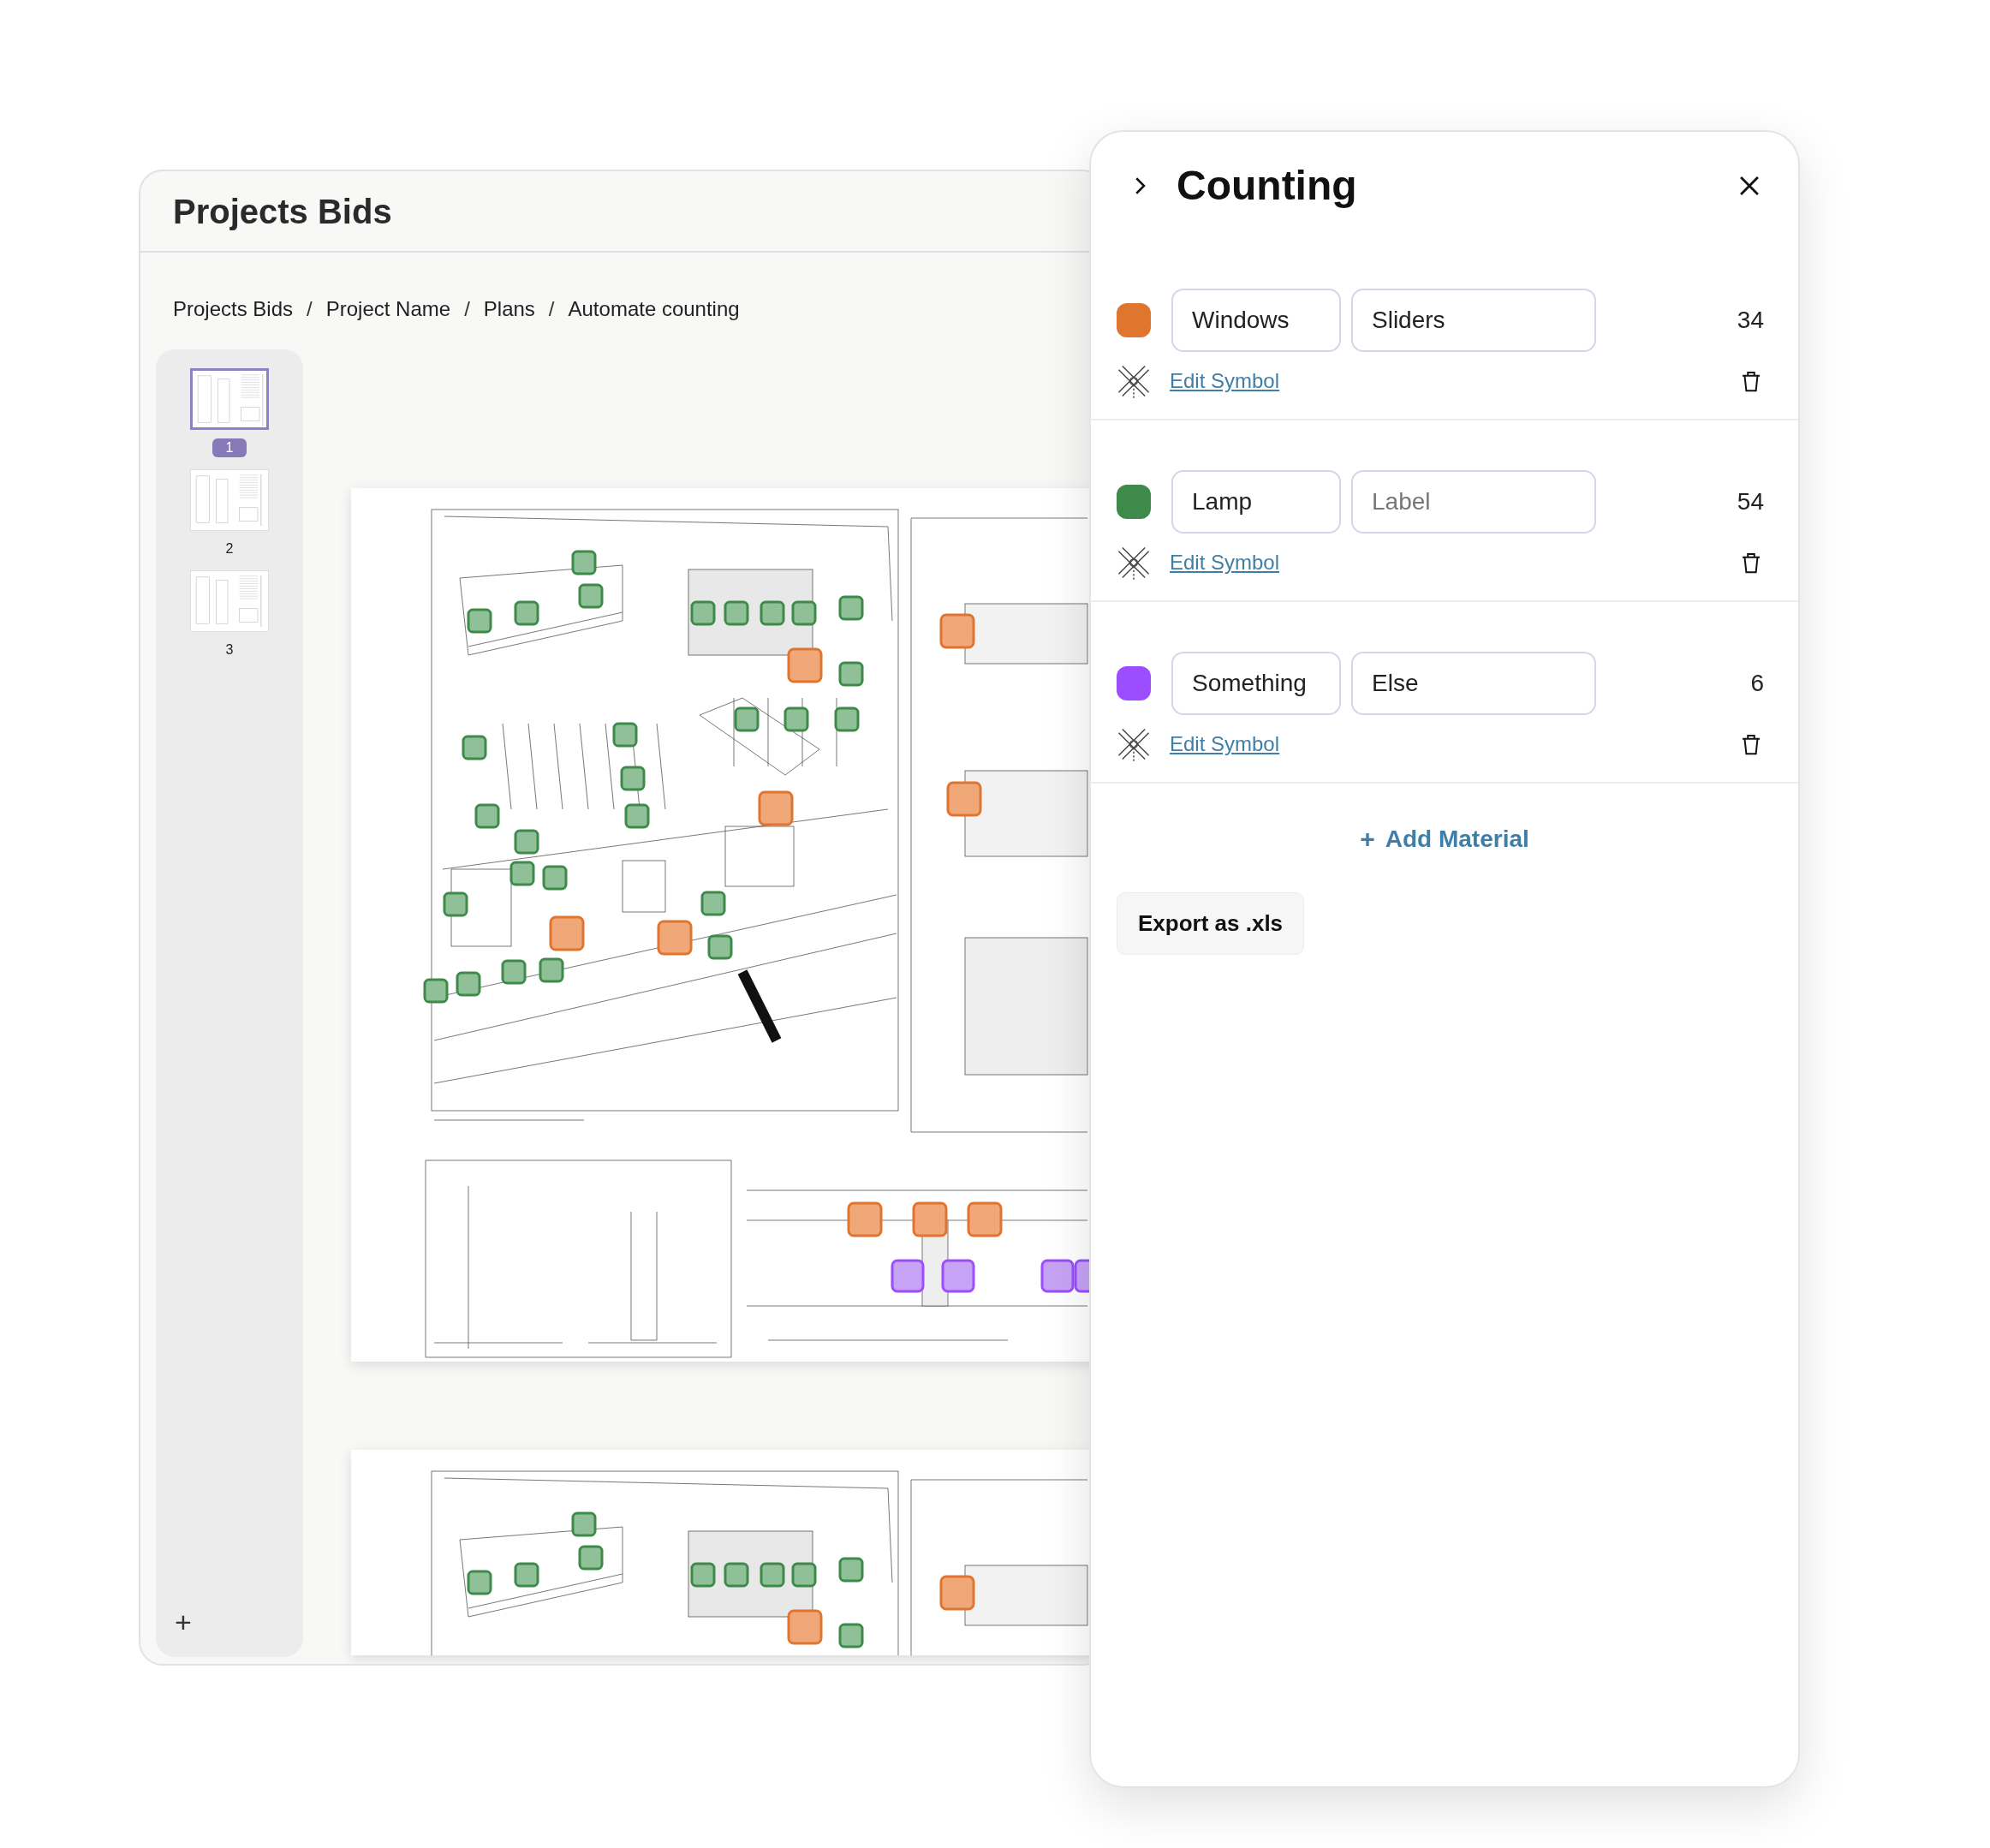 This screenshot has height=1848, width=1990. I want to click on name-field: Lamp, so click(1256, 502).